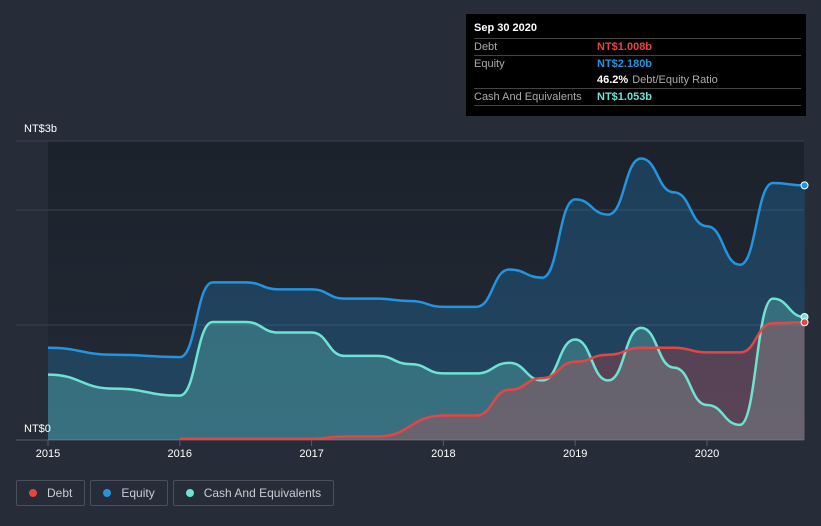 This screenshot has width=821, height=526. I want to click on cash-dot-icon, so click(189, 493).